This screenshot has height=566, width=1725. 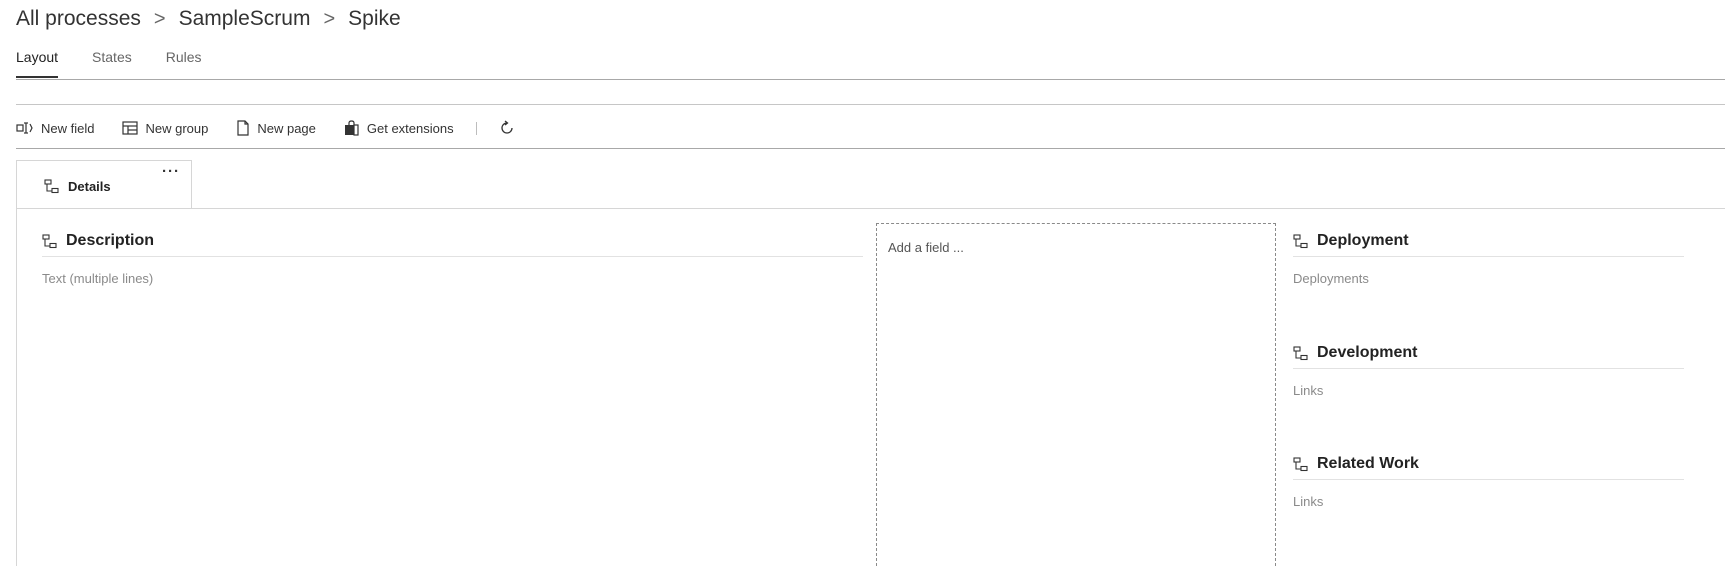 I want to click on toolbar-top-divider, so click(x=870, y=104).